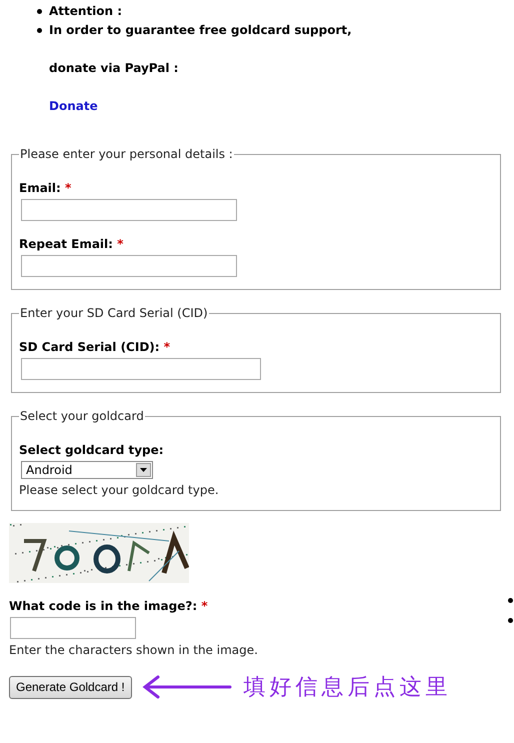 The width and height of the screenshot is (514, 743). I want to click on field-label: Repeat Email: *, so click(71, 244).